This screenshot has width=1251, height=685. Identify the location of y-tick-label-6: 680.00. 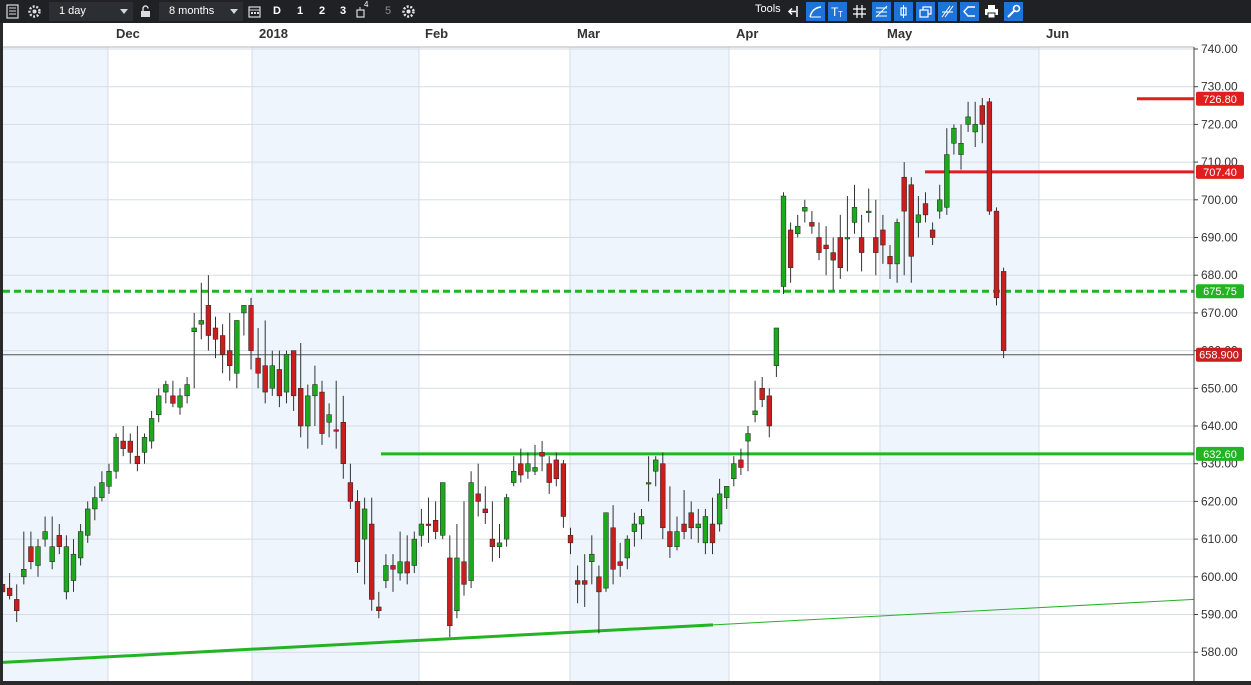
(1219, 275).